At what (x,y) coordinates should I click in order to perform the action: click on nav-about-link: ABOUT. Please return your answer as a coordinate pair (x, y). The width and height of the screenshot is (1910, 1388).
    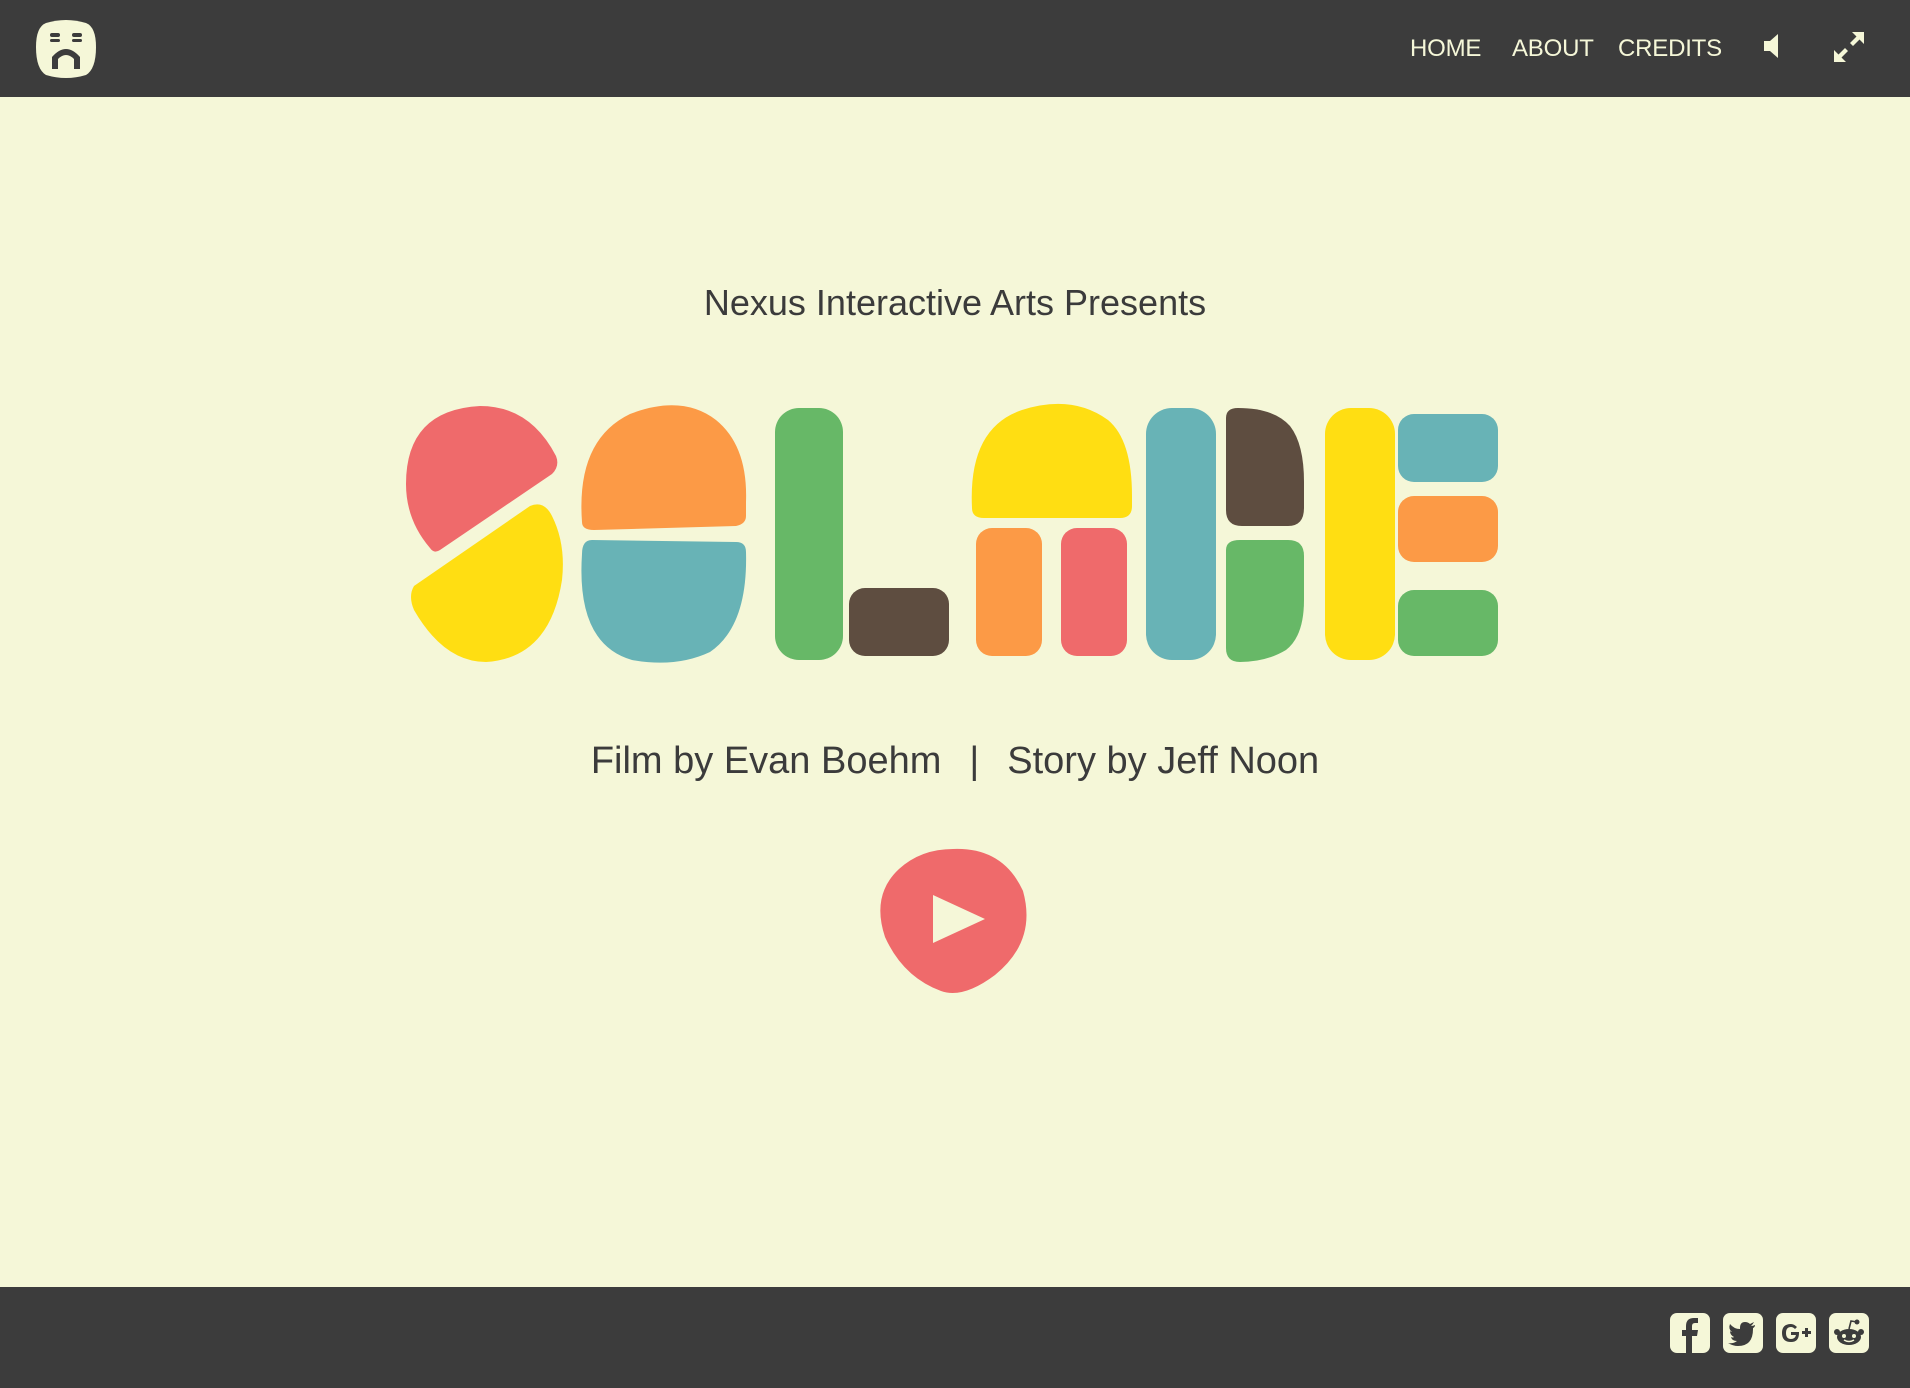
    Looking at the image, I should click on (1553, 49).